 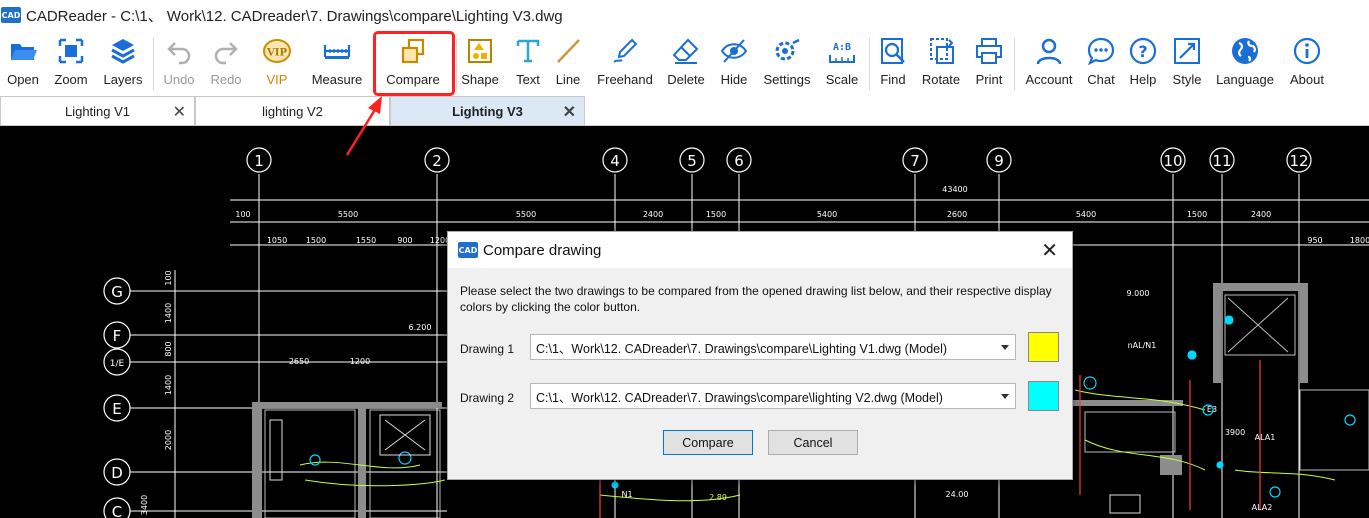 I want to click on freehand-button: Freehand, so click(x=625, y=63).